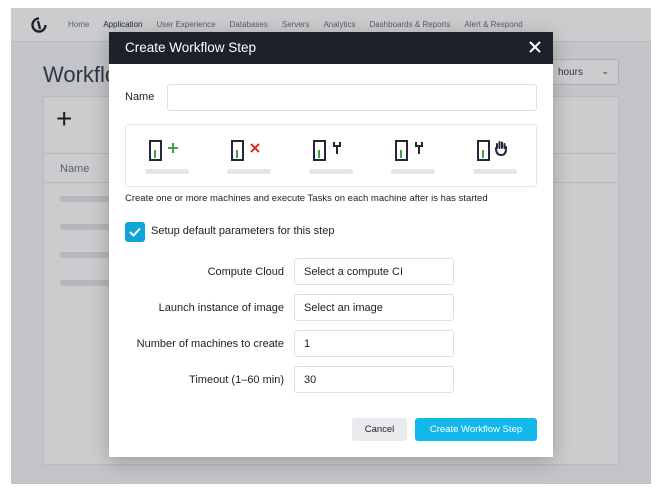 This screenshot has height=496, width=662. Describe the element at coordinates (374, 307) in the screenshot. I see `launch-image-select: Select an image` at that location.